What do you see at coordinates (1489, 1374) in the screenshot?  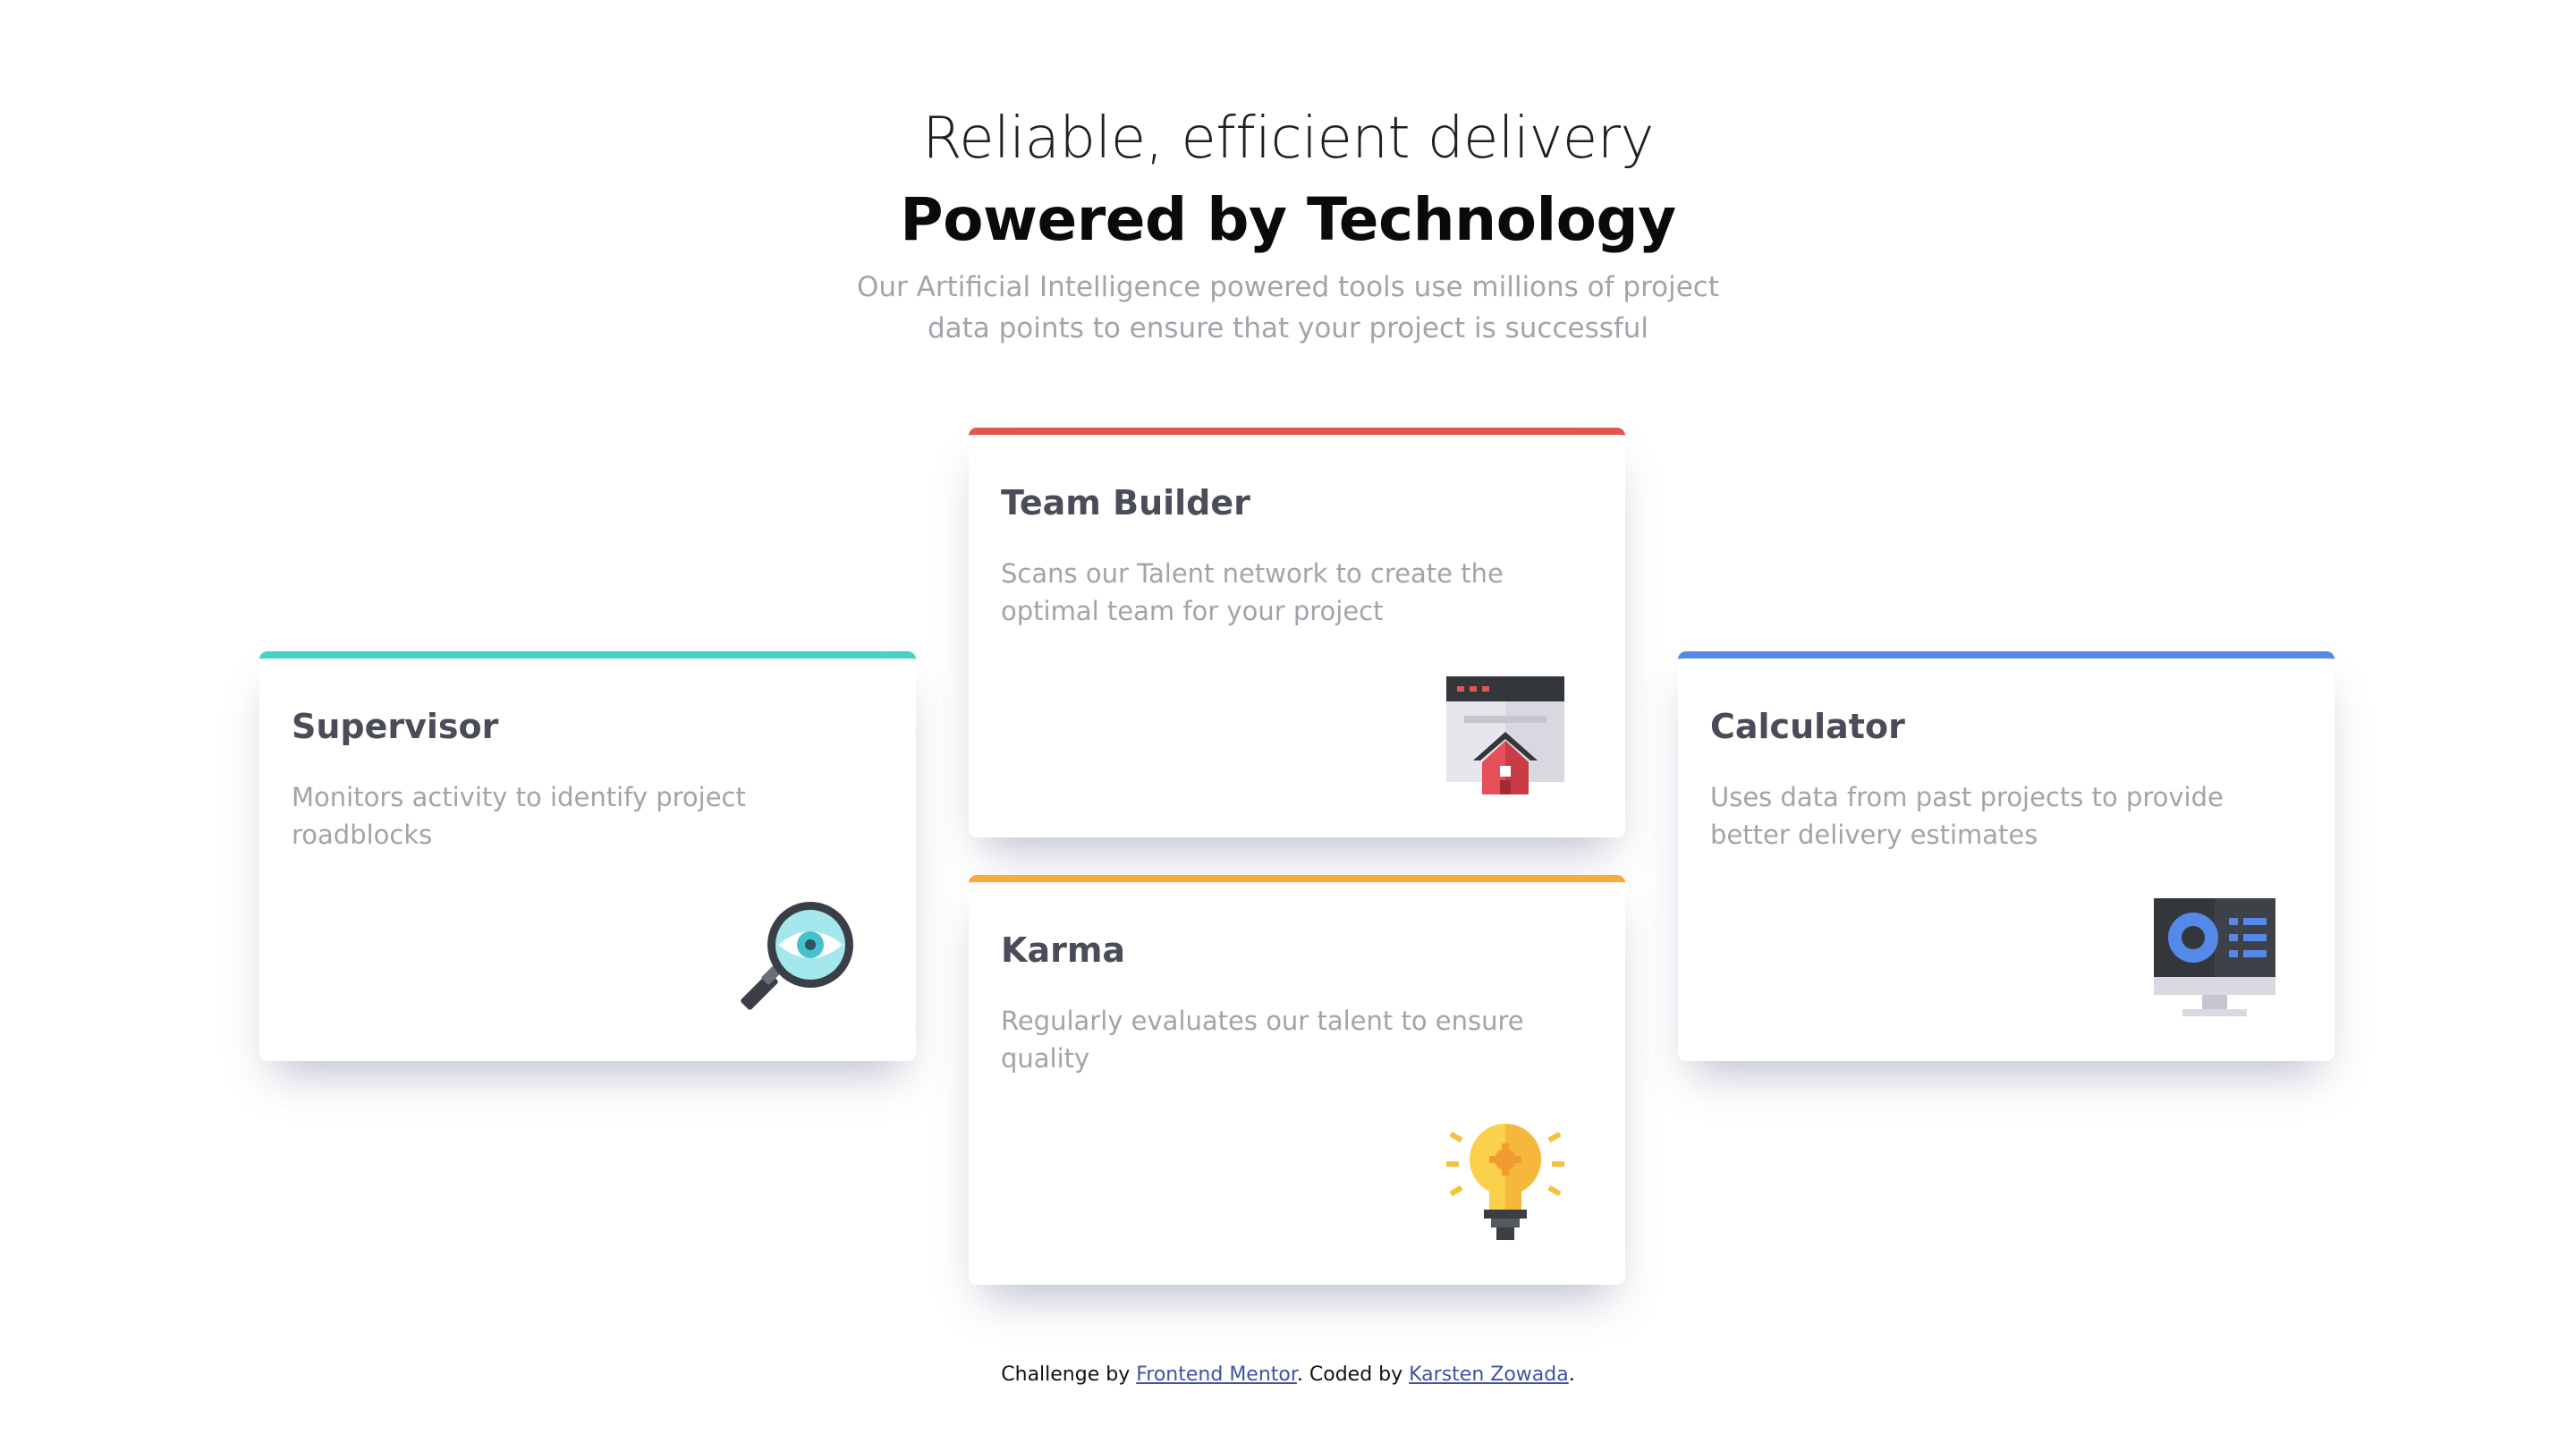 I see `author-link: Karsten Zowada` at bounding box center [1489, 1374].